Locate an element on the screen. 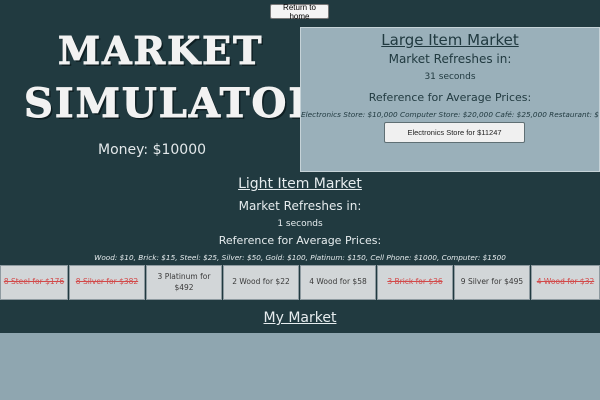 The image size is (600, 400). large-market-reference-label: Reference for Average Prices: is located at coordinates (450, 97).